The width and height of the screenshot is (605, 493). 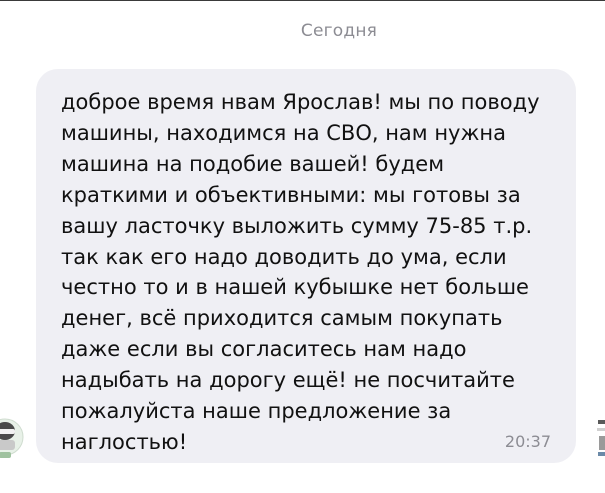 I want to click on sender-avatar-icon, so click(x=12, y=437).